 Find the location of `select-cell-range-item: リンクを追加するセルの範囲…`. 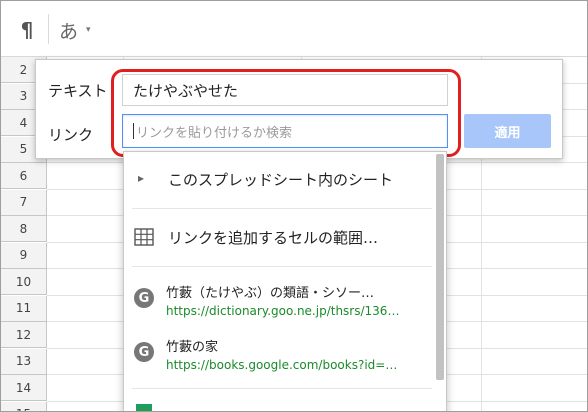

select-cell-range-item: リンクを追加するセルの範囲… is located at coordinates (281, 238).